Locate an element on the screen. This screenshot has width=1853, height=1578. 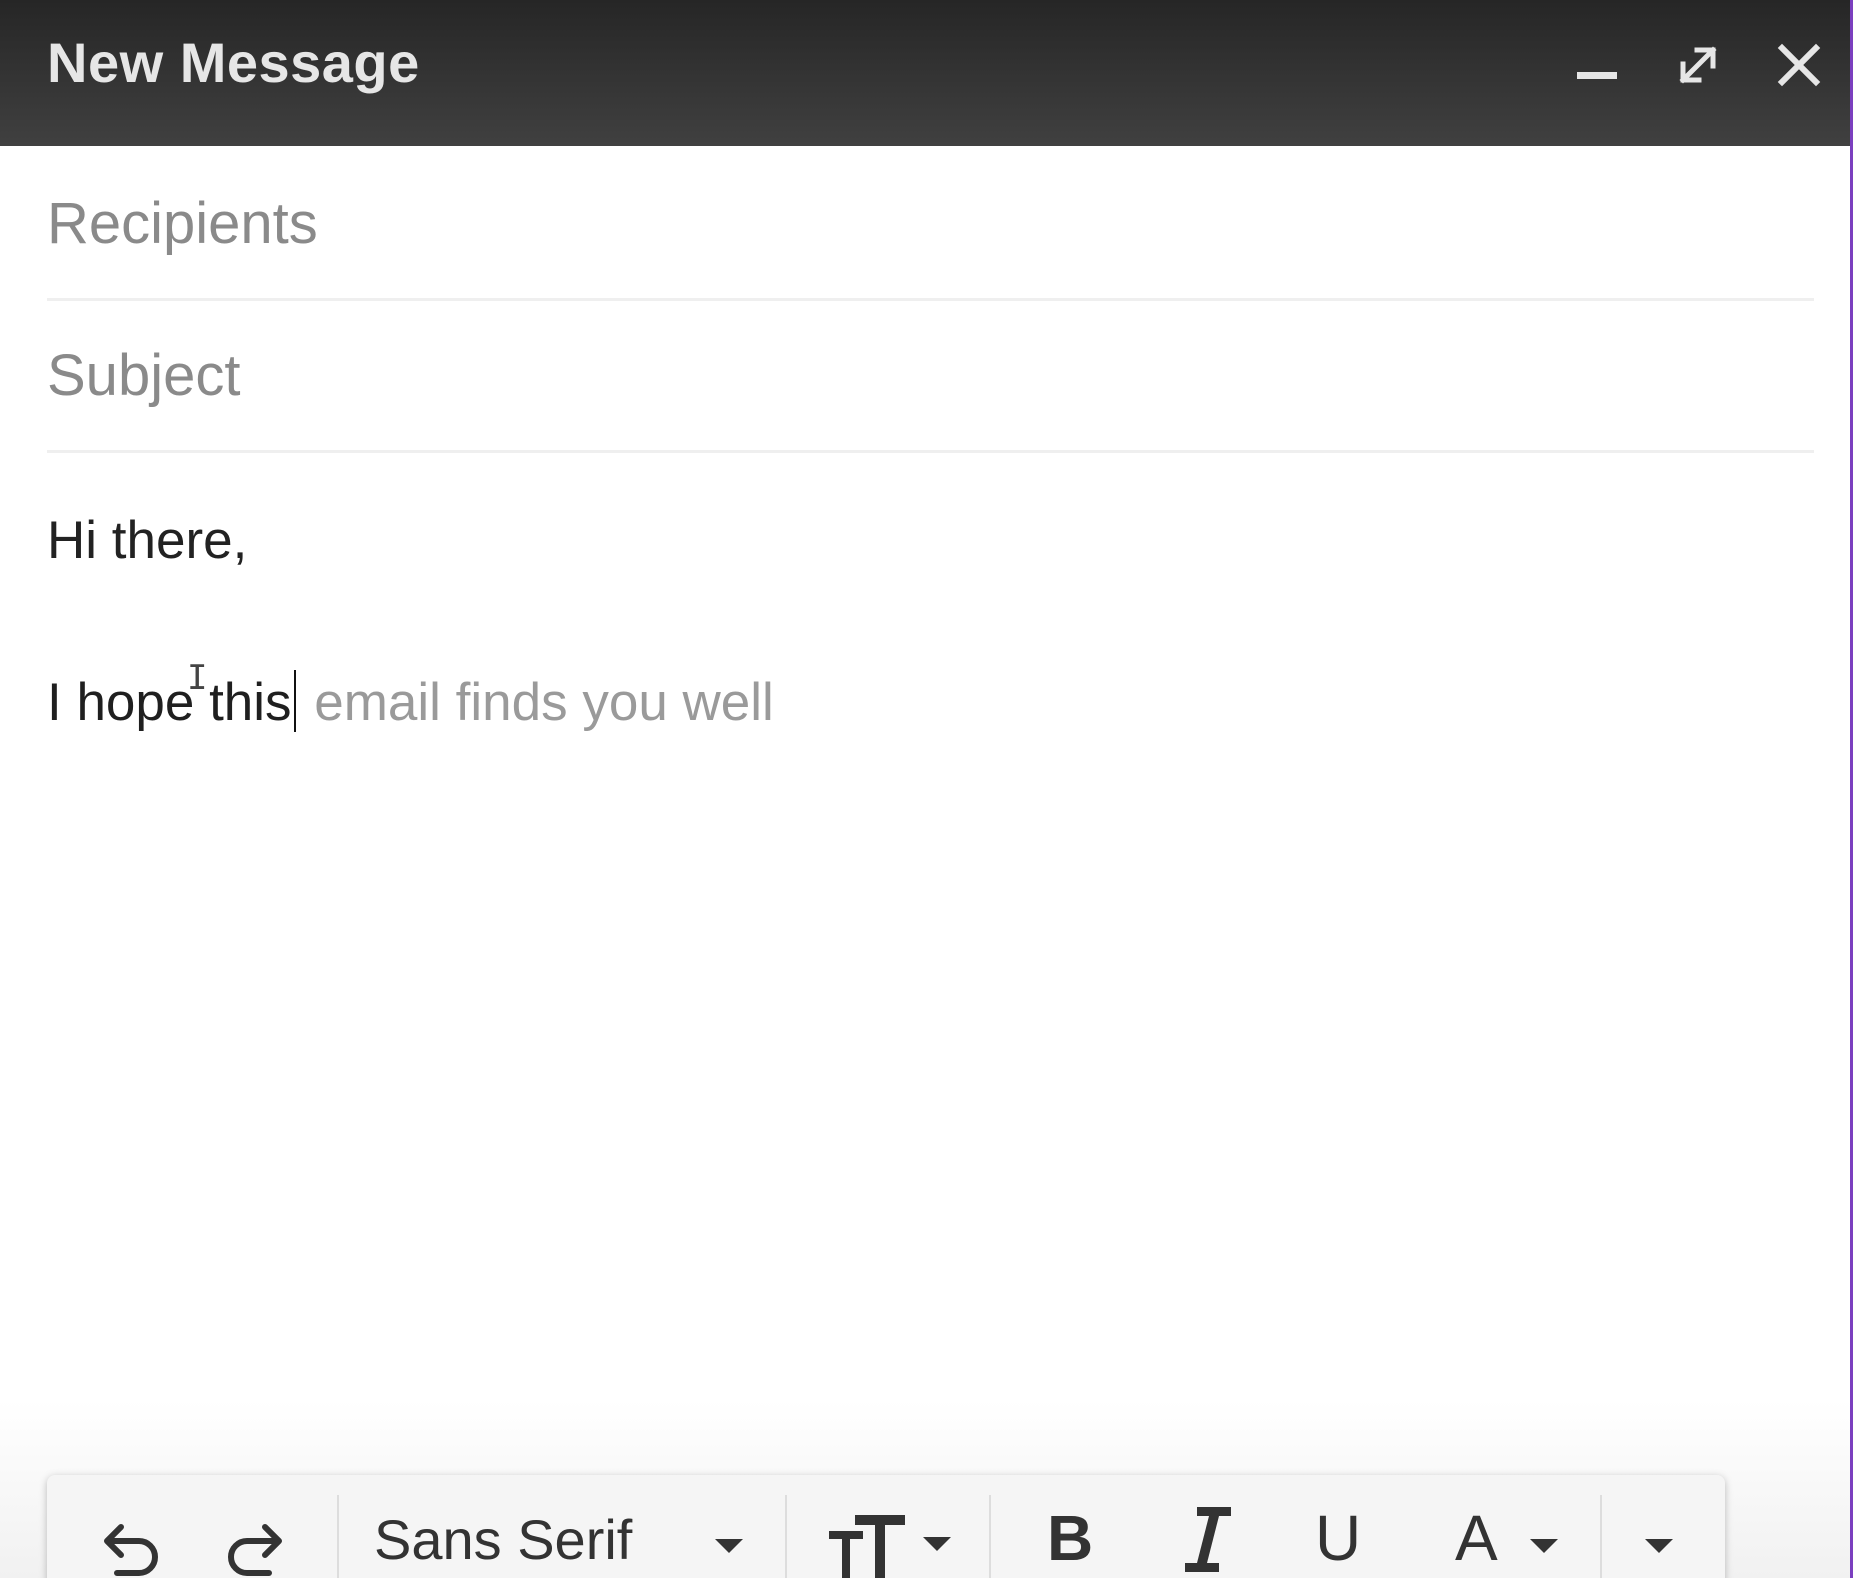
subject-input is located at coordinates (930, 375).